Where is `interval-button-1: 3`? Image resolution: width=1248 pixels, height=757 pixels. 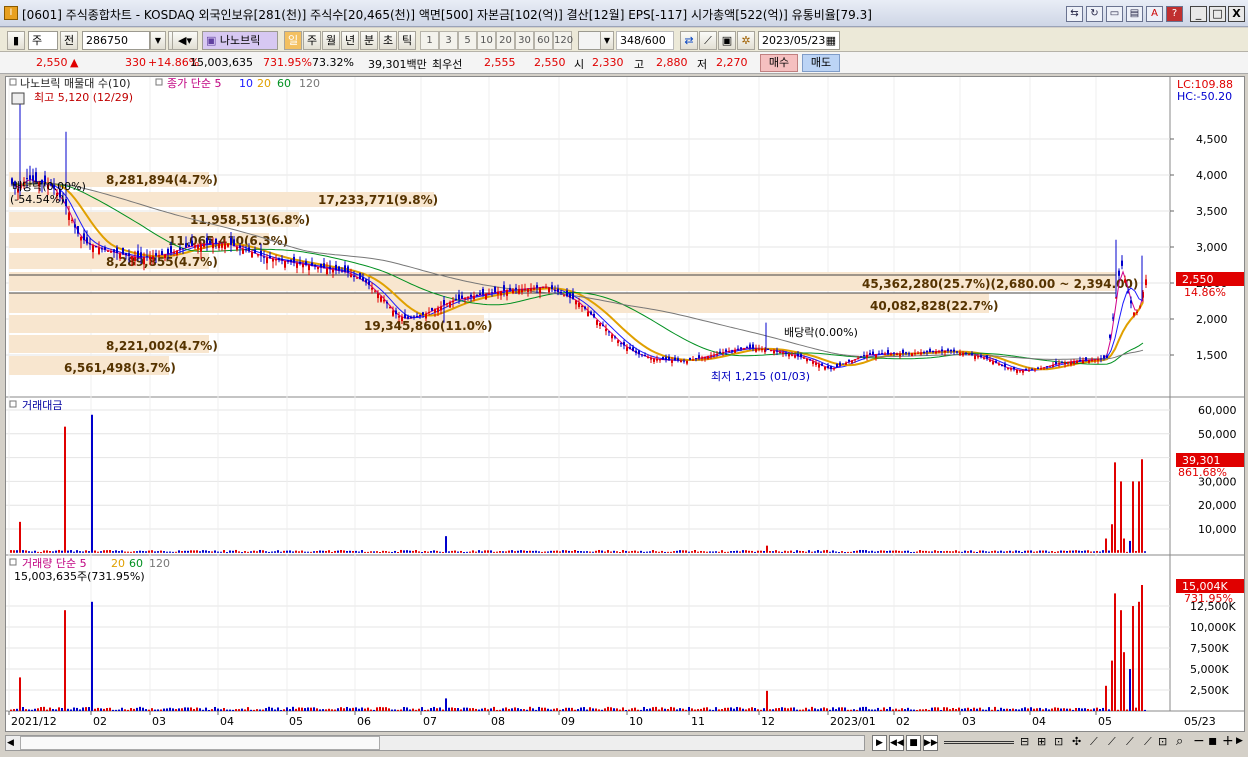
interval-button-1: 3 is located at coordinates (448, 40).